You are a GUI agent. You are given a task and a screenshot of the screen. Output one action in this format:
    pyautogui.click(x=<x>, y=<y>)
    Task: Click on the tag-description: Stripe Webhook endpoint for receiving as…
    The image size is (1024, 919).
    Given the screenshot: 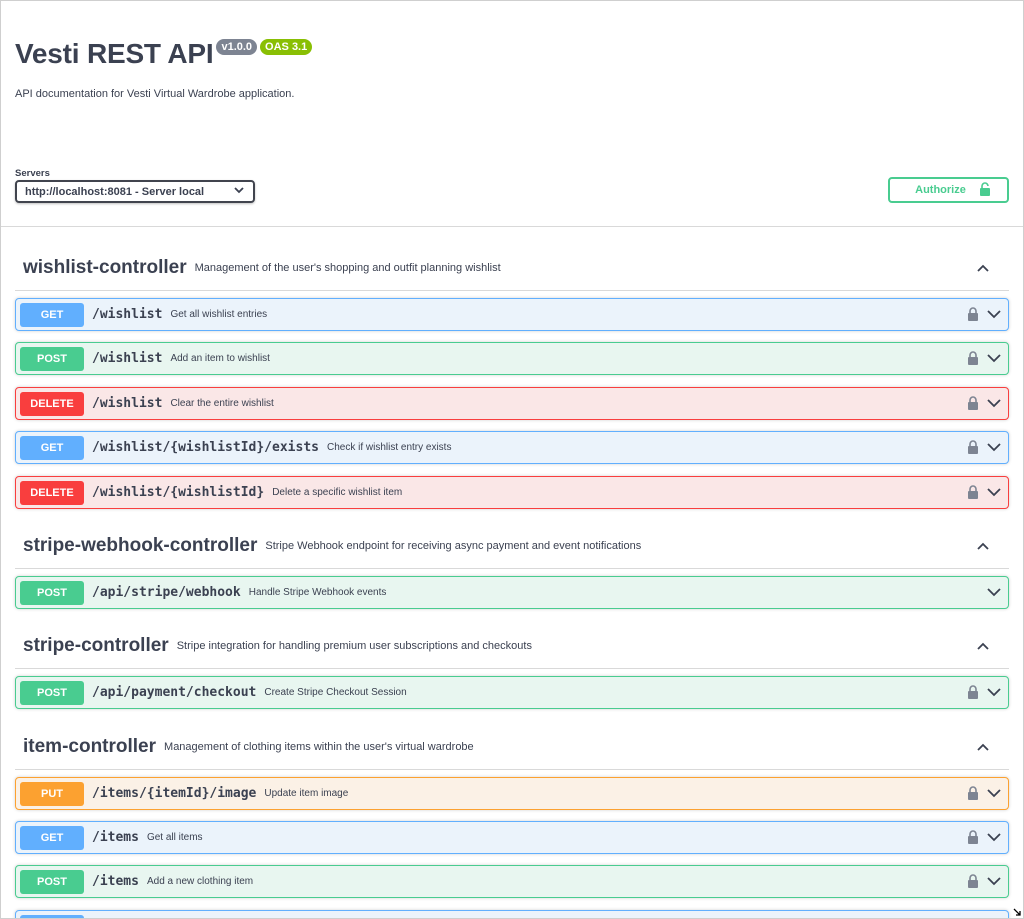 What is the action you would take?
    pyautogui.click(x=453, y=545)
    